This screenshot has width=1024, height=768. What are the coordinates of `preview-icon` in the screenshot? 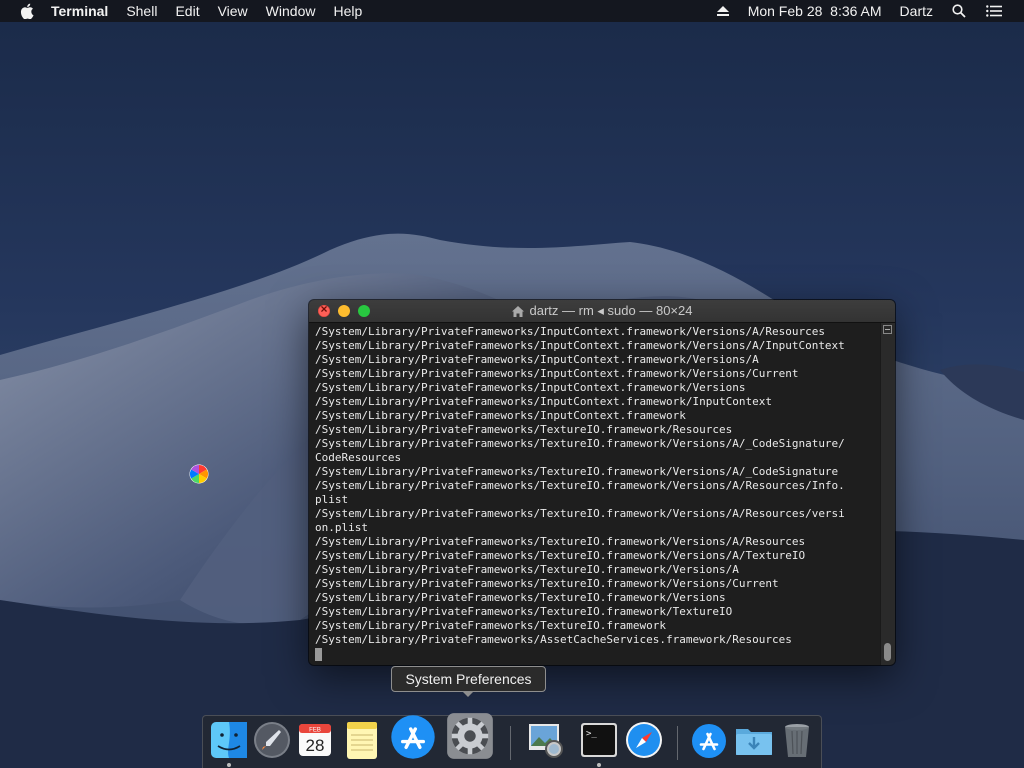 It's located at (546, 741).